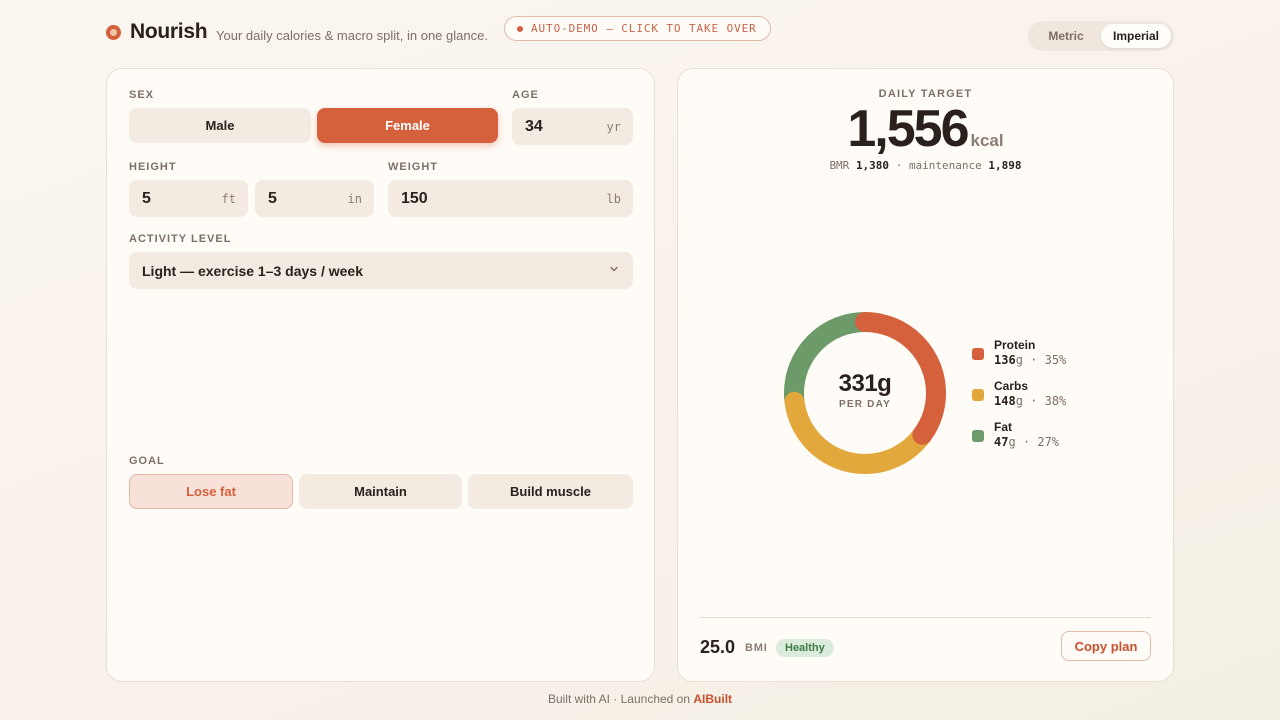 This screenshot has height=720, width=1280. What do you see at coordinates (1055, 360) in the screenshot?
I see `protein-pct: 35%` at bounding box center [1055, 360].